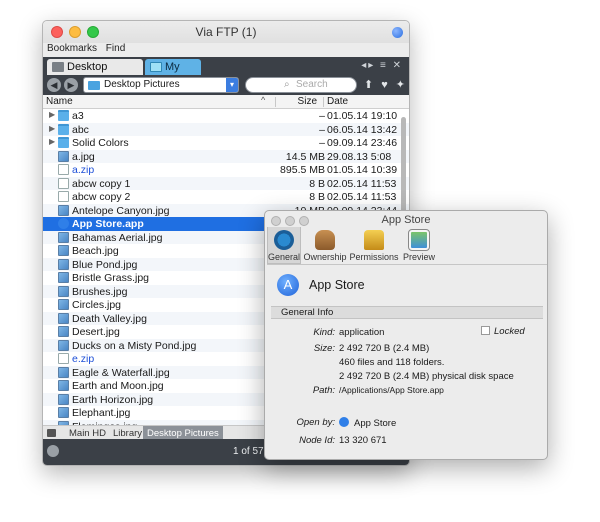  I want to click on tab-permissions: Permissions, so click(374, 245).